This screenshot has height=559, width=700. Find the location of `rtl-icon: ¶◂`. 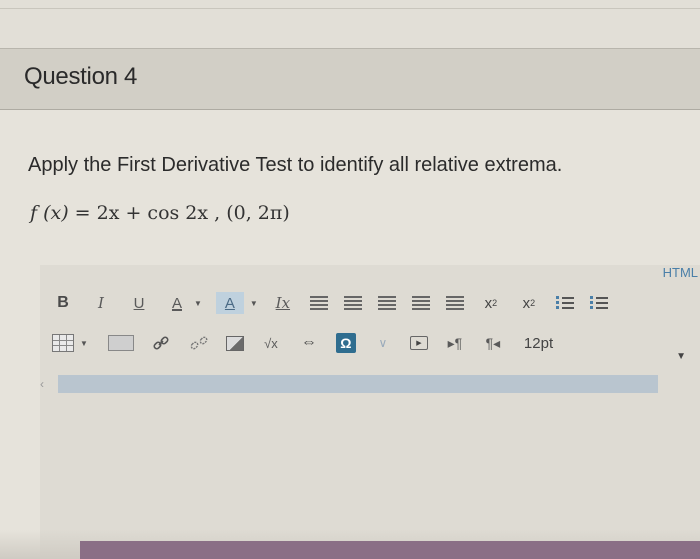

rtl-icon: ¶◂ is located at coordinates (493, 343).